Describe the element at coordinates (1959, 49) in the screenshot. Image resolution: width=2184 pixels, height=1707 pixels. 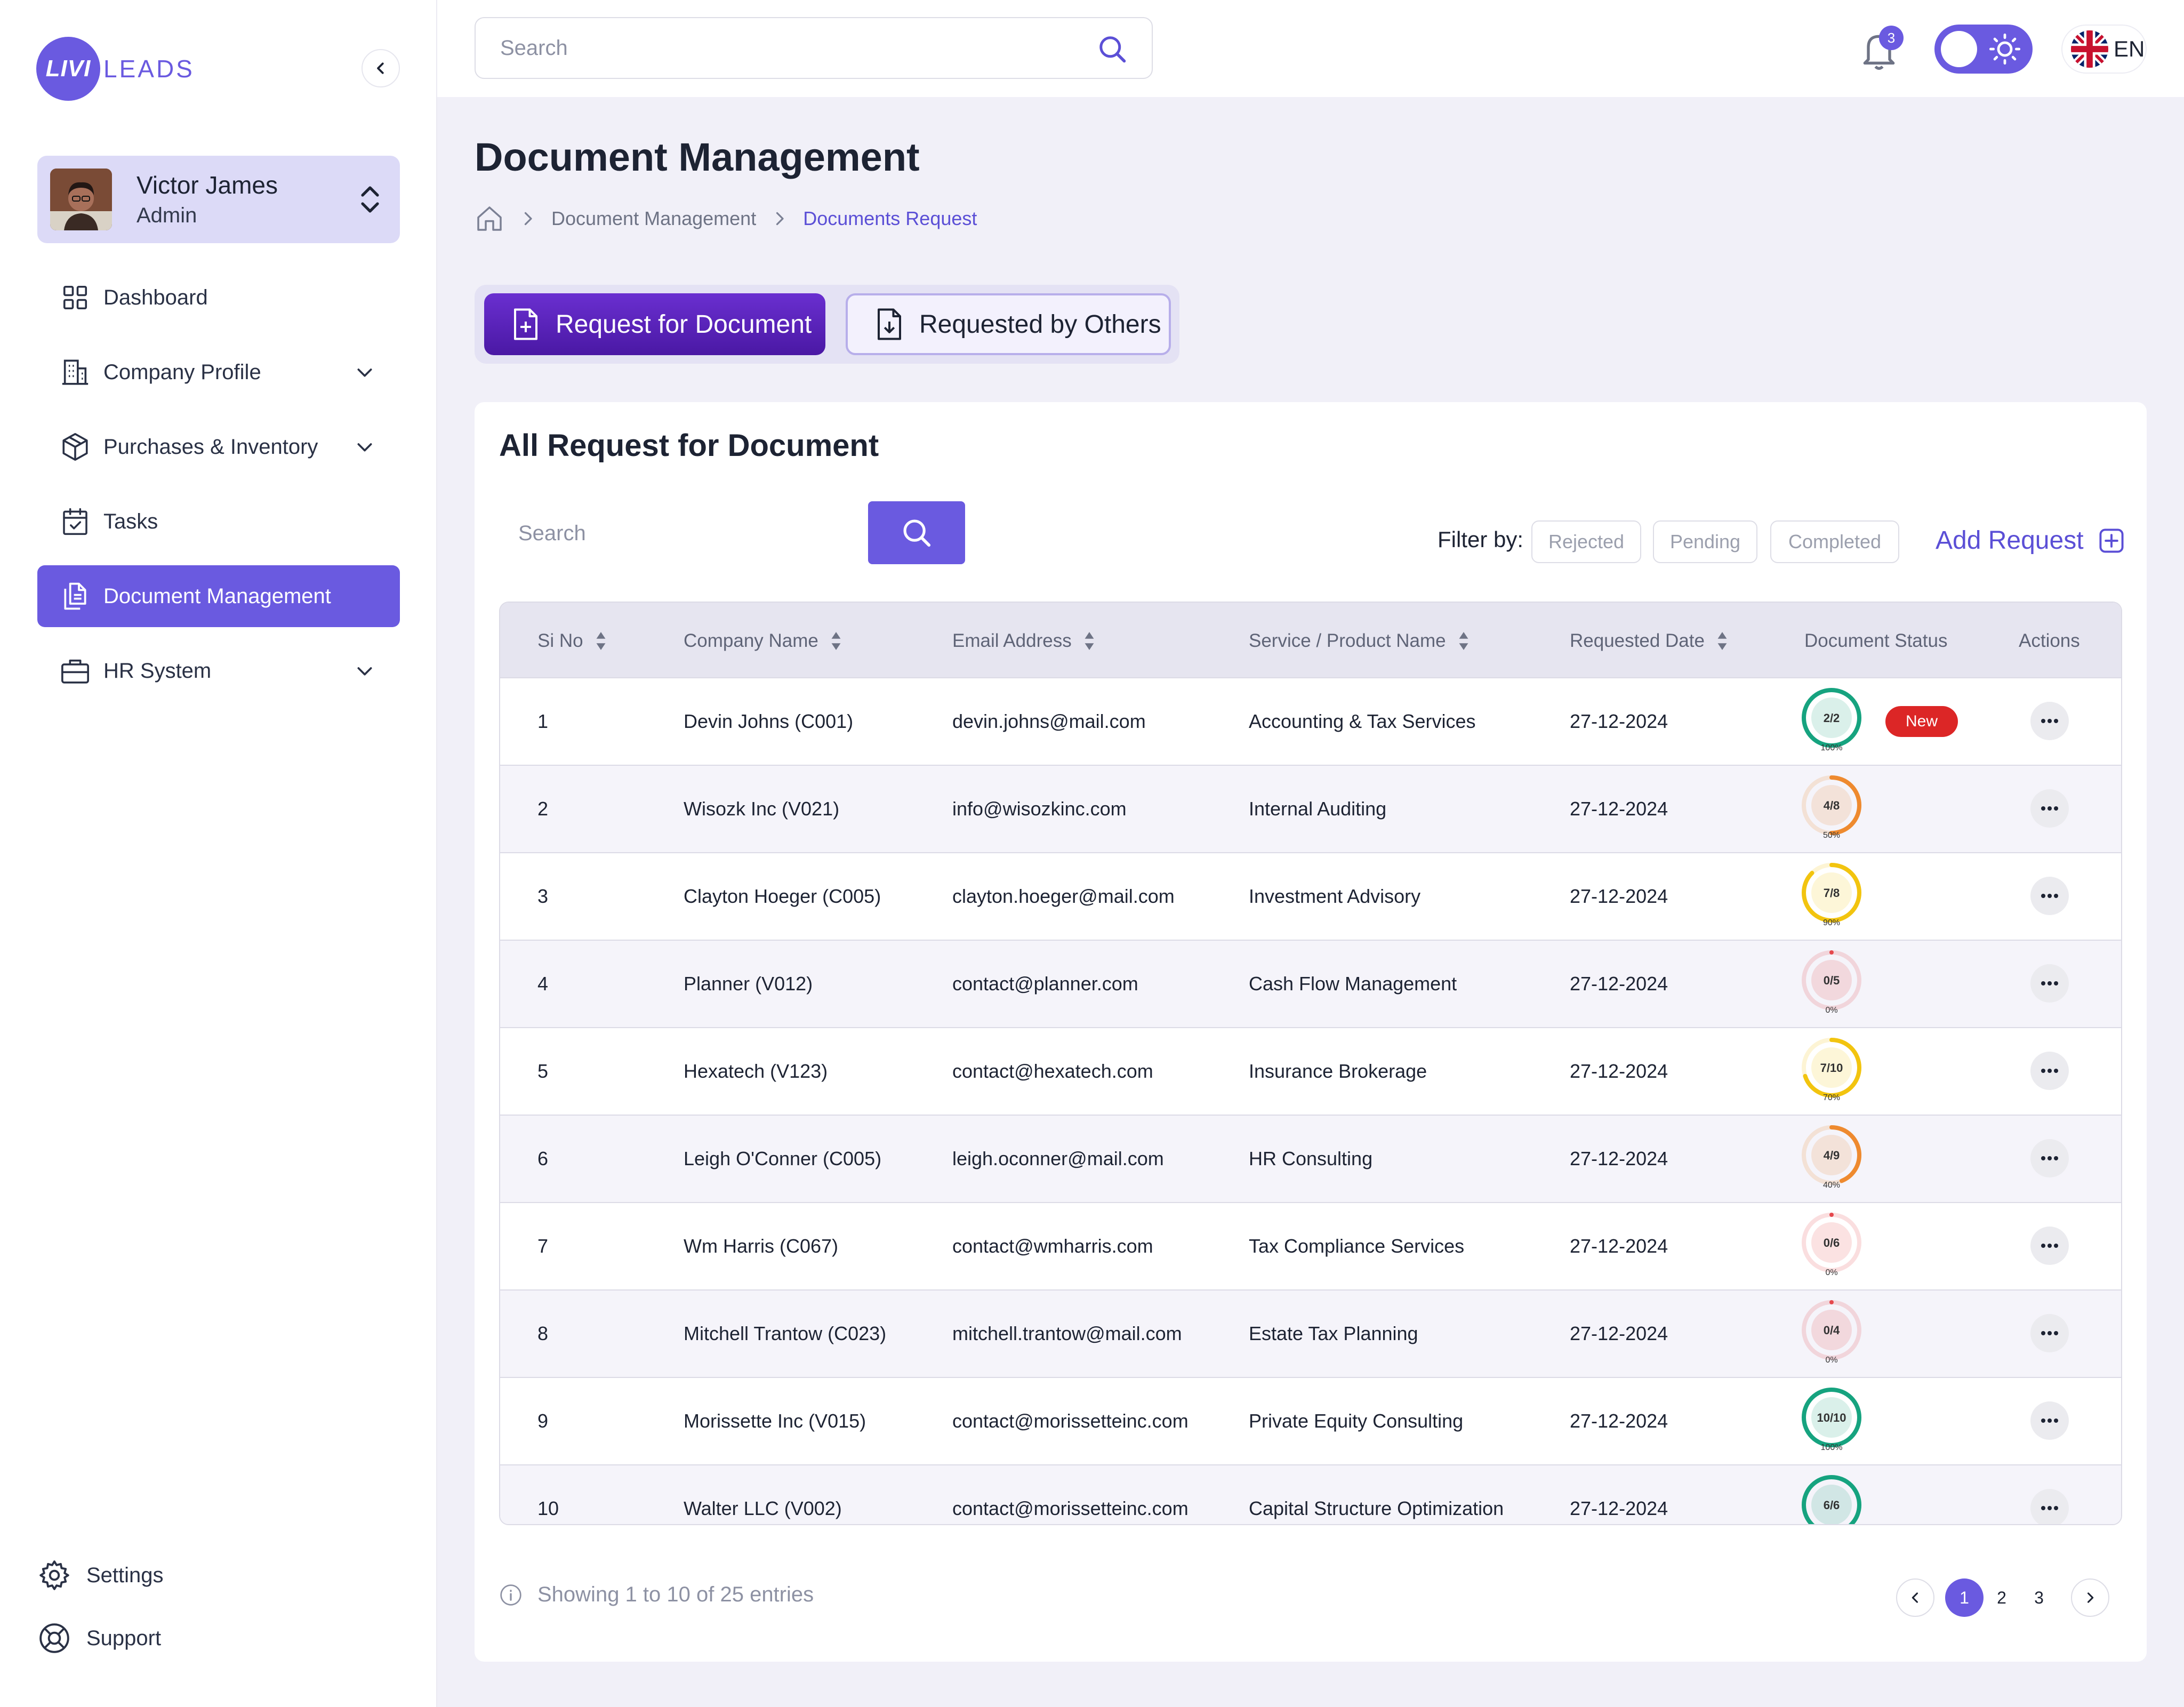
I see `toggle-knob` at that location.